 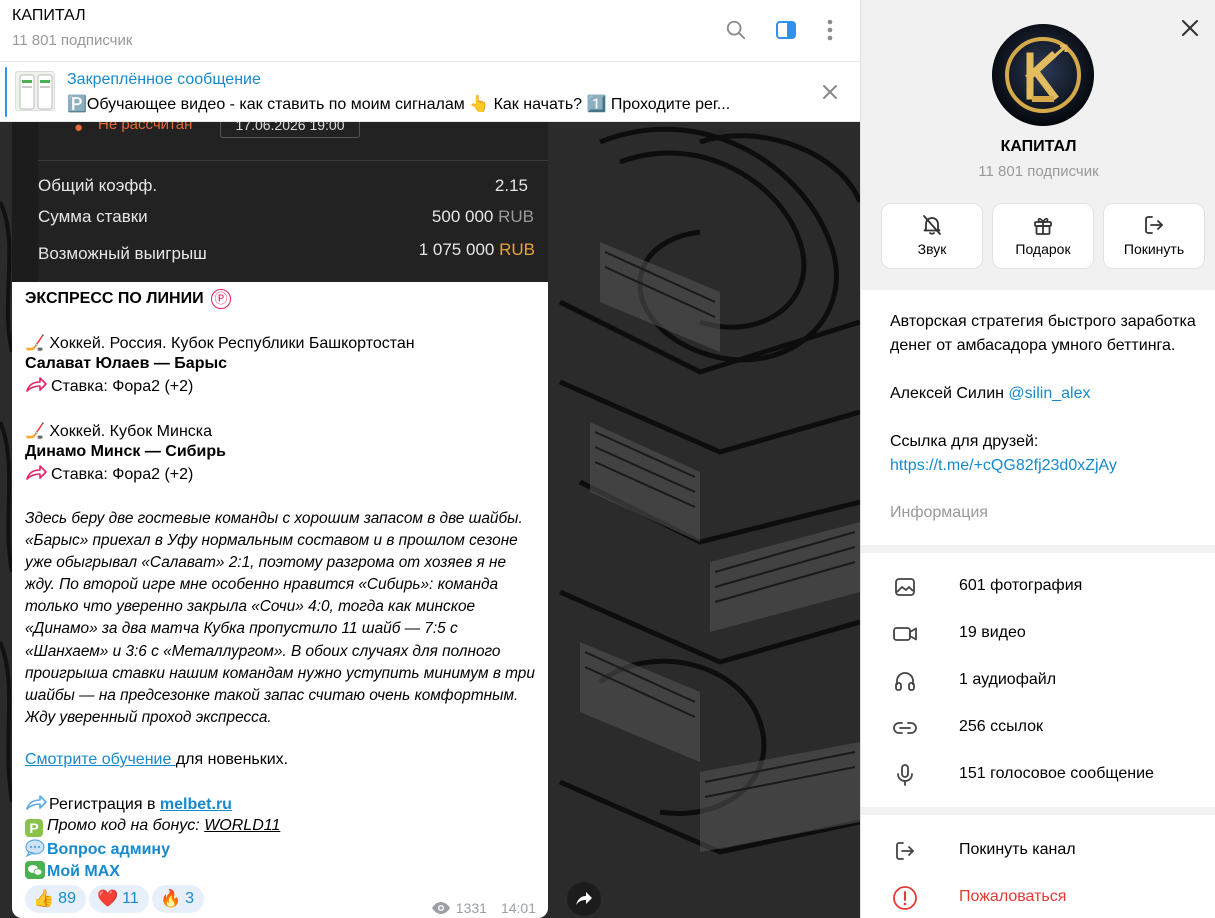 I want to click on media-links: 256 ссылок, so click(x=1038, y=727).